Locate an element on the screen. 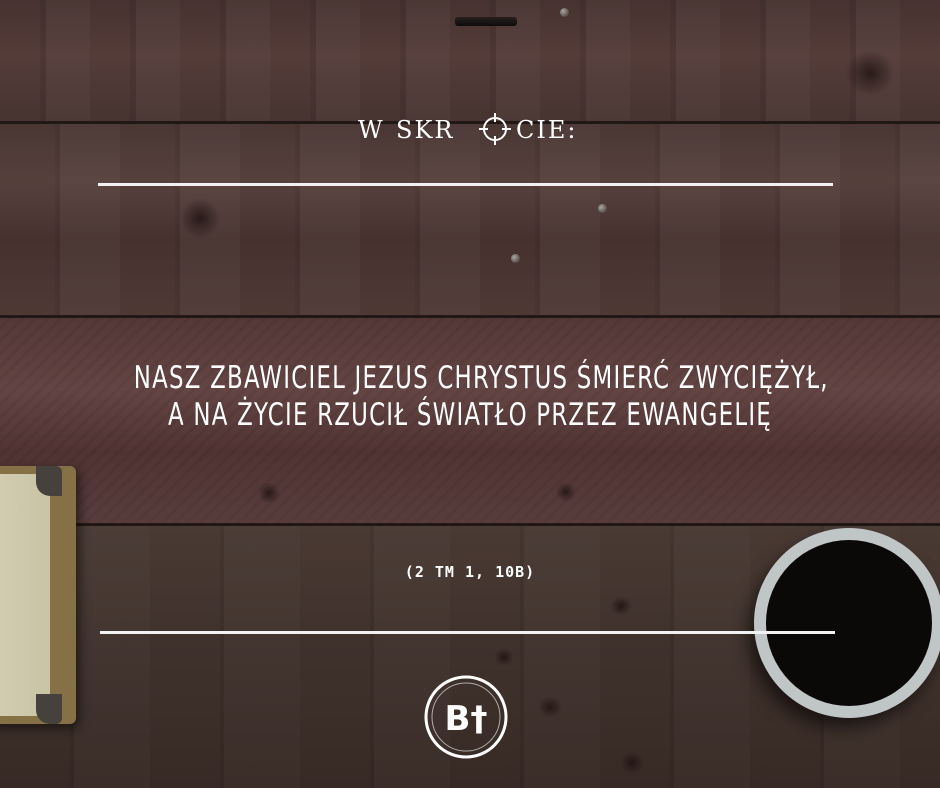 The height and width of the screenshot is (788, 940). header-word-w: W is located at coordinates (371, 130).